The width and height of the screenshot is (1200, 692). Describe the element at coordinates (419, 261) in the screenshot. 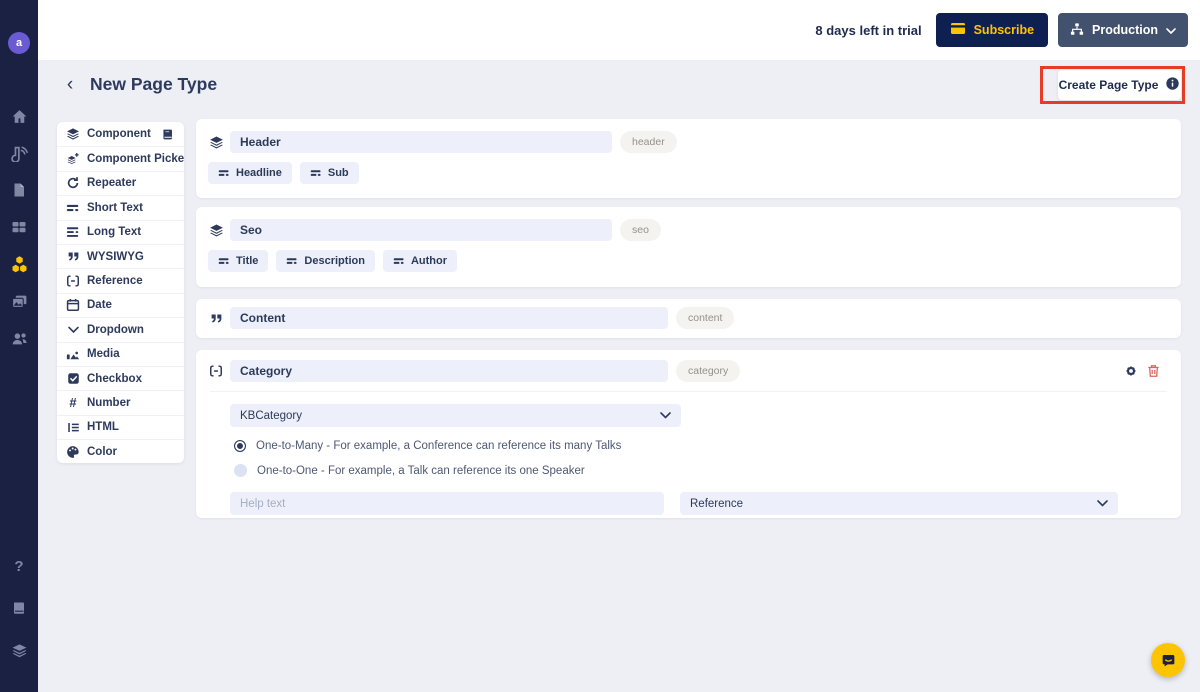

I see `subfield-chip: Author` at that location.